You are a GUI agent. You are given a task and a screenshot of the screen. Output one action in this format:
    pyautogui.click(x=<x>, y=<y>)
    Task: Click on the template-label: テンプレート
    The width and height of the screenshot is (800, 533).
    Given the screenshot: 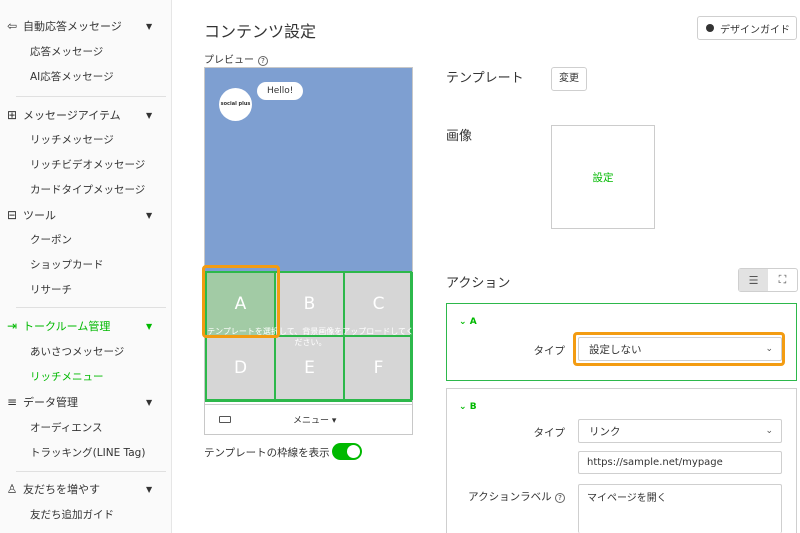 What is the action you would take?
    pyautogui.click(x=485, y=78)
    